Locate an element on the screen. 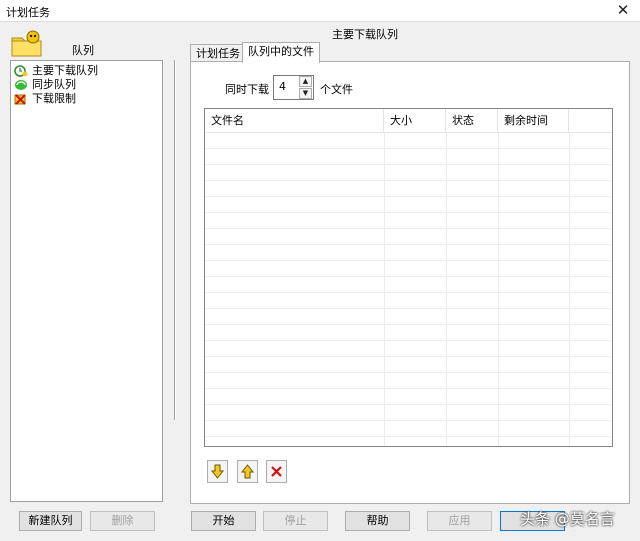 This screenshot has height=541, width=640. simultaneous-label: 同时下载 is located at coordinates (247, 89).